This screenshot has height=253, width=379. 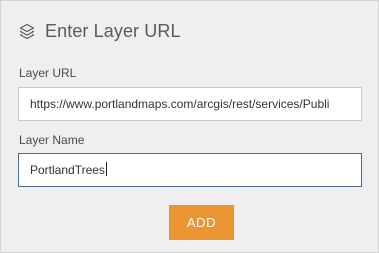 What do you see at coordinates (52, 140) in the screenshot?
I see `layer-name-label: Layer Name` at bounding box center [52, 140].